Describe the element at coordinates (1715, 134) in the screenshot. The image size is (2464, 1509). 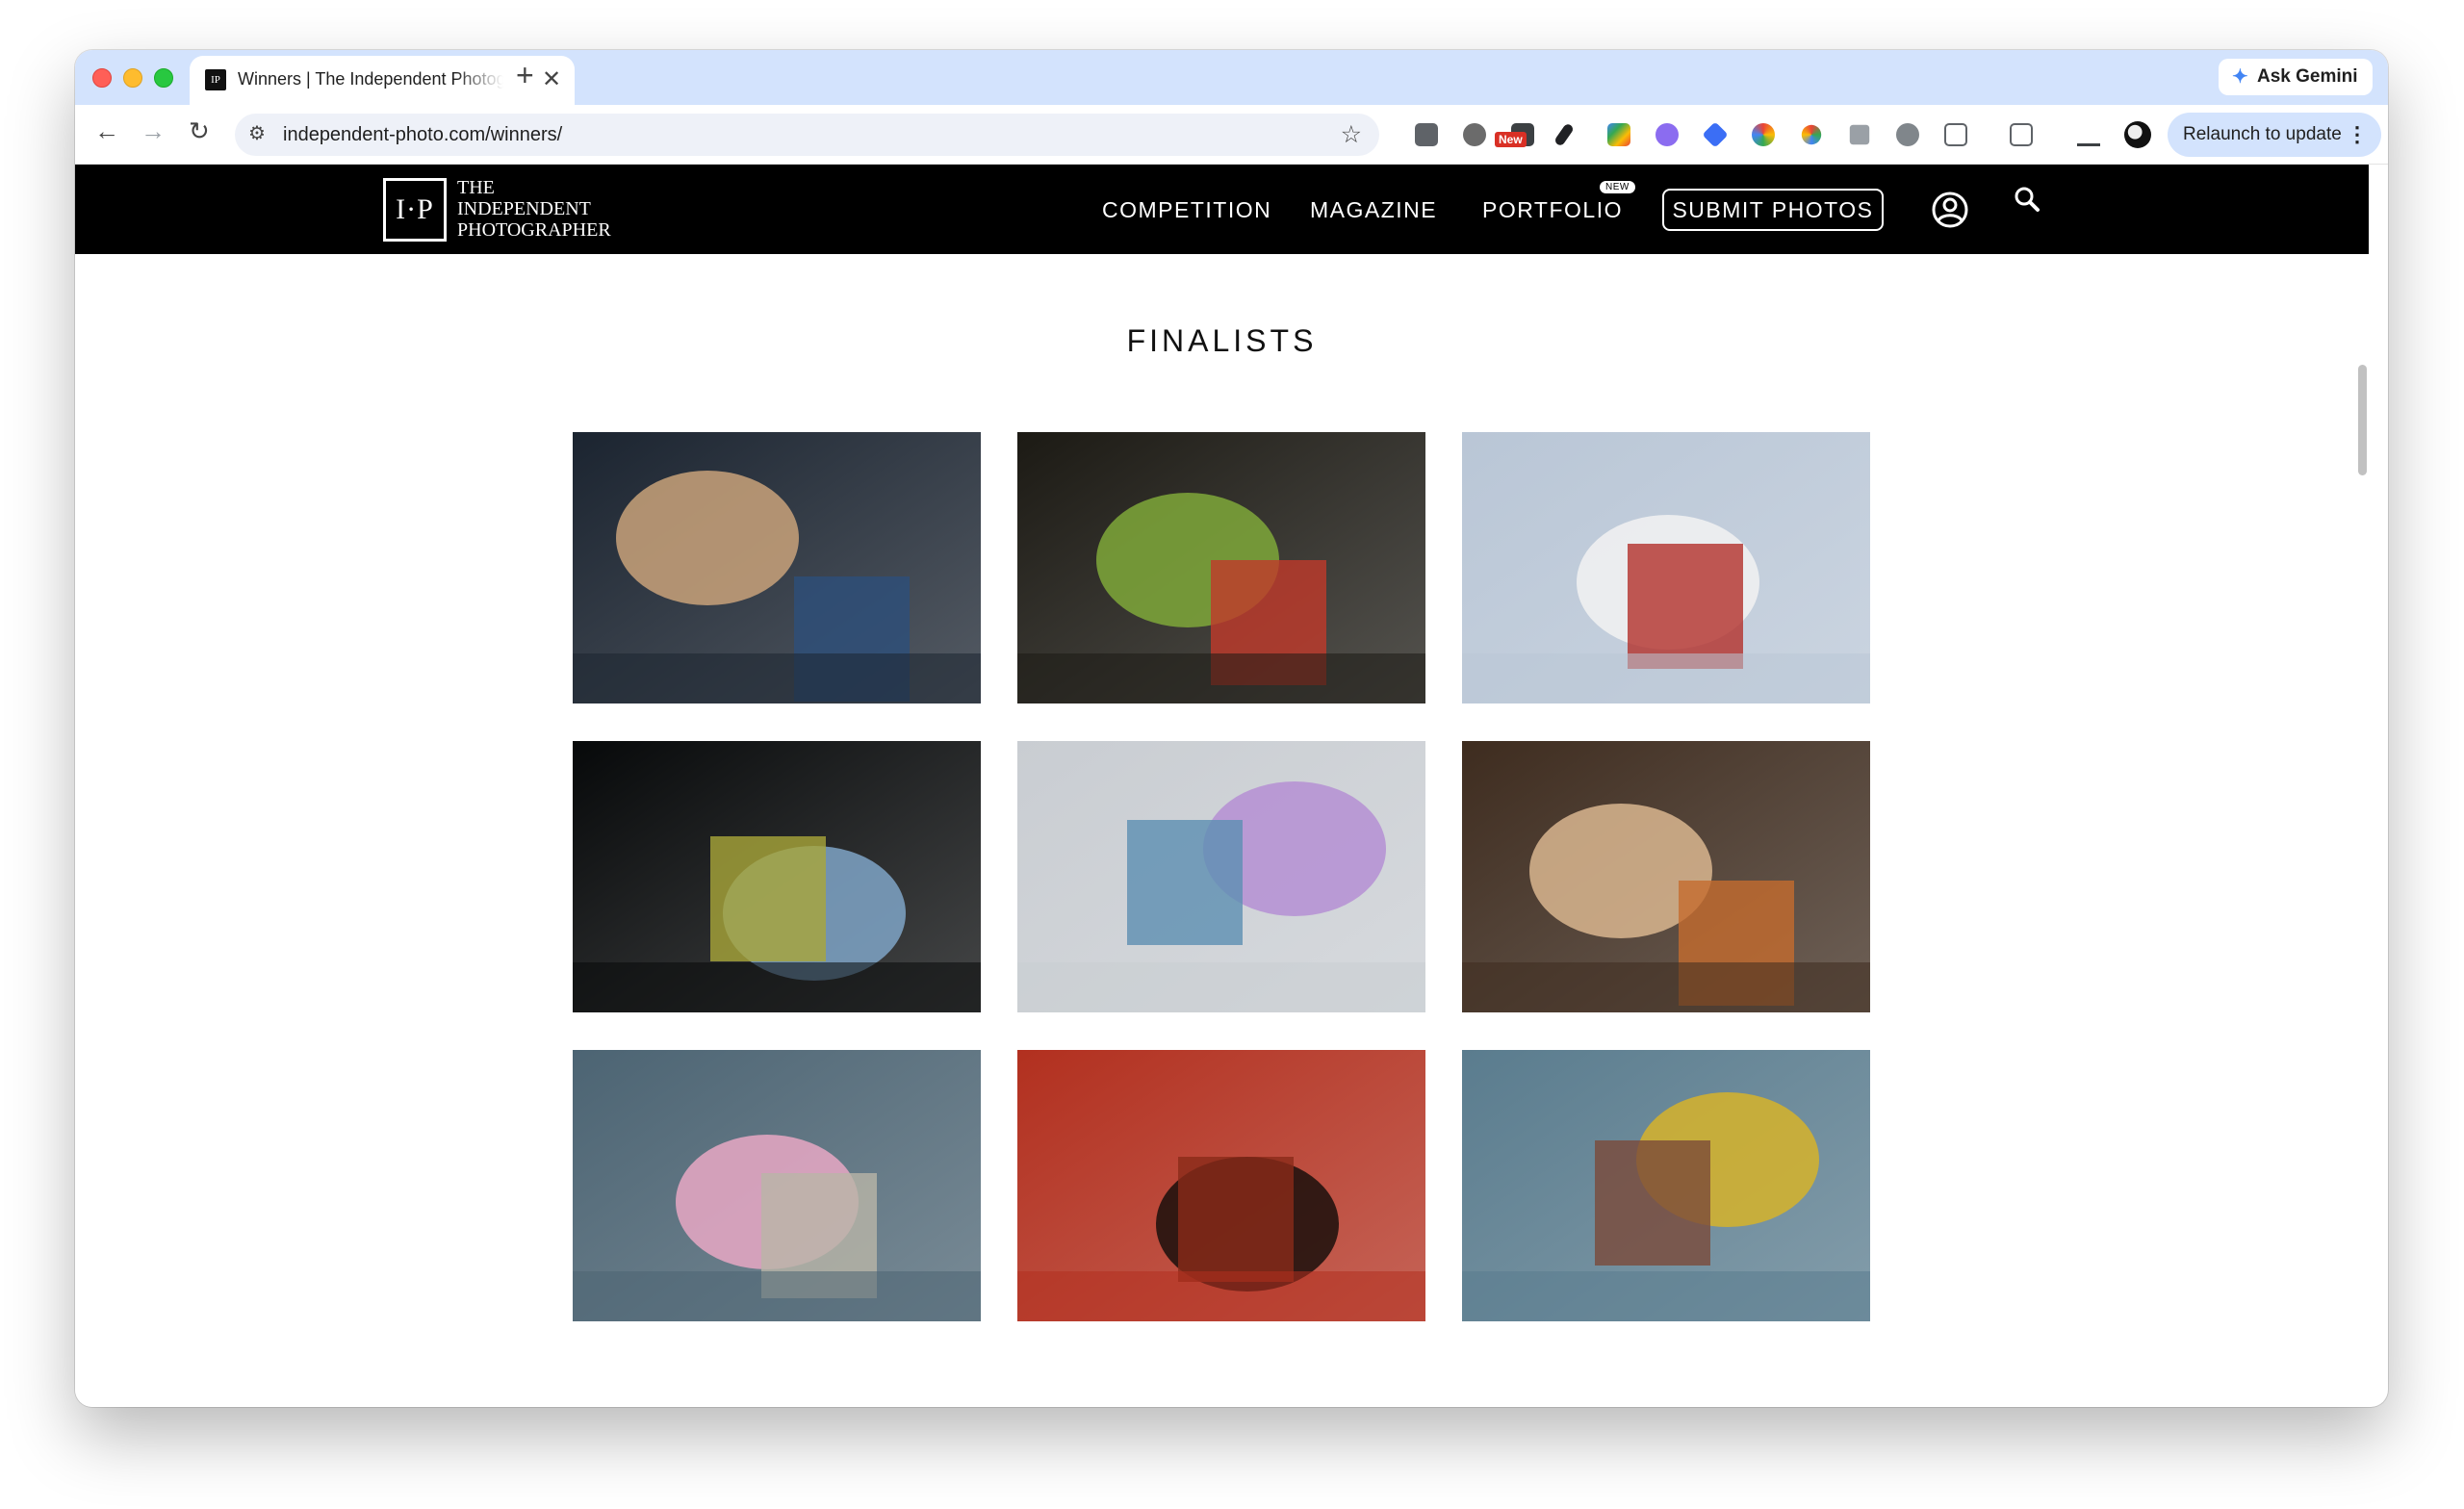
I see `tag-icon` at that location.